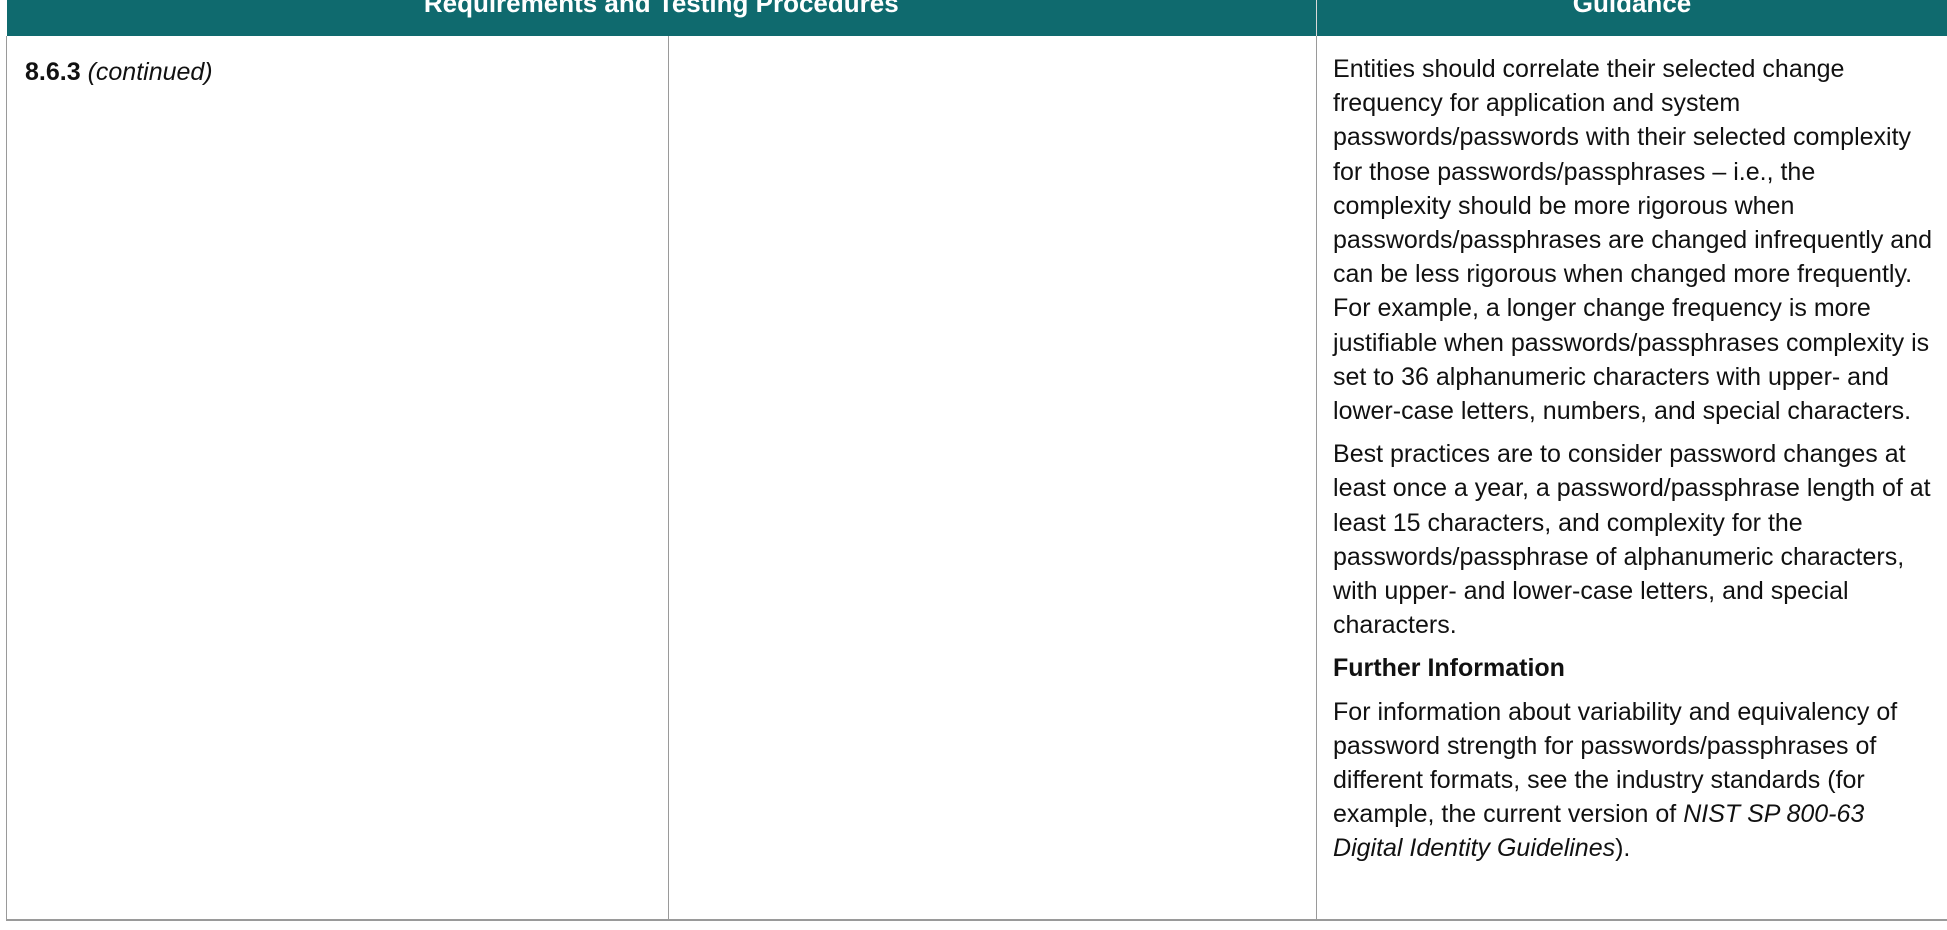  What do you see at coordinates (53, 72) in the screenshot?
I see `requirement-id: 8.6.3` at bounding box center [53, 72].